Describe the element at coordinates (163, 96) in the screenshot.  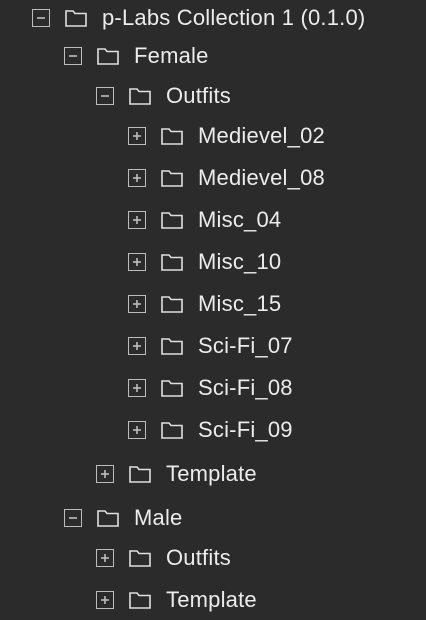
I see `tree-node-female-outfits: Outfits` at that location.